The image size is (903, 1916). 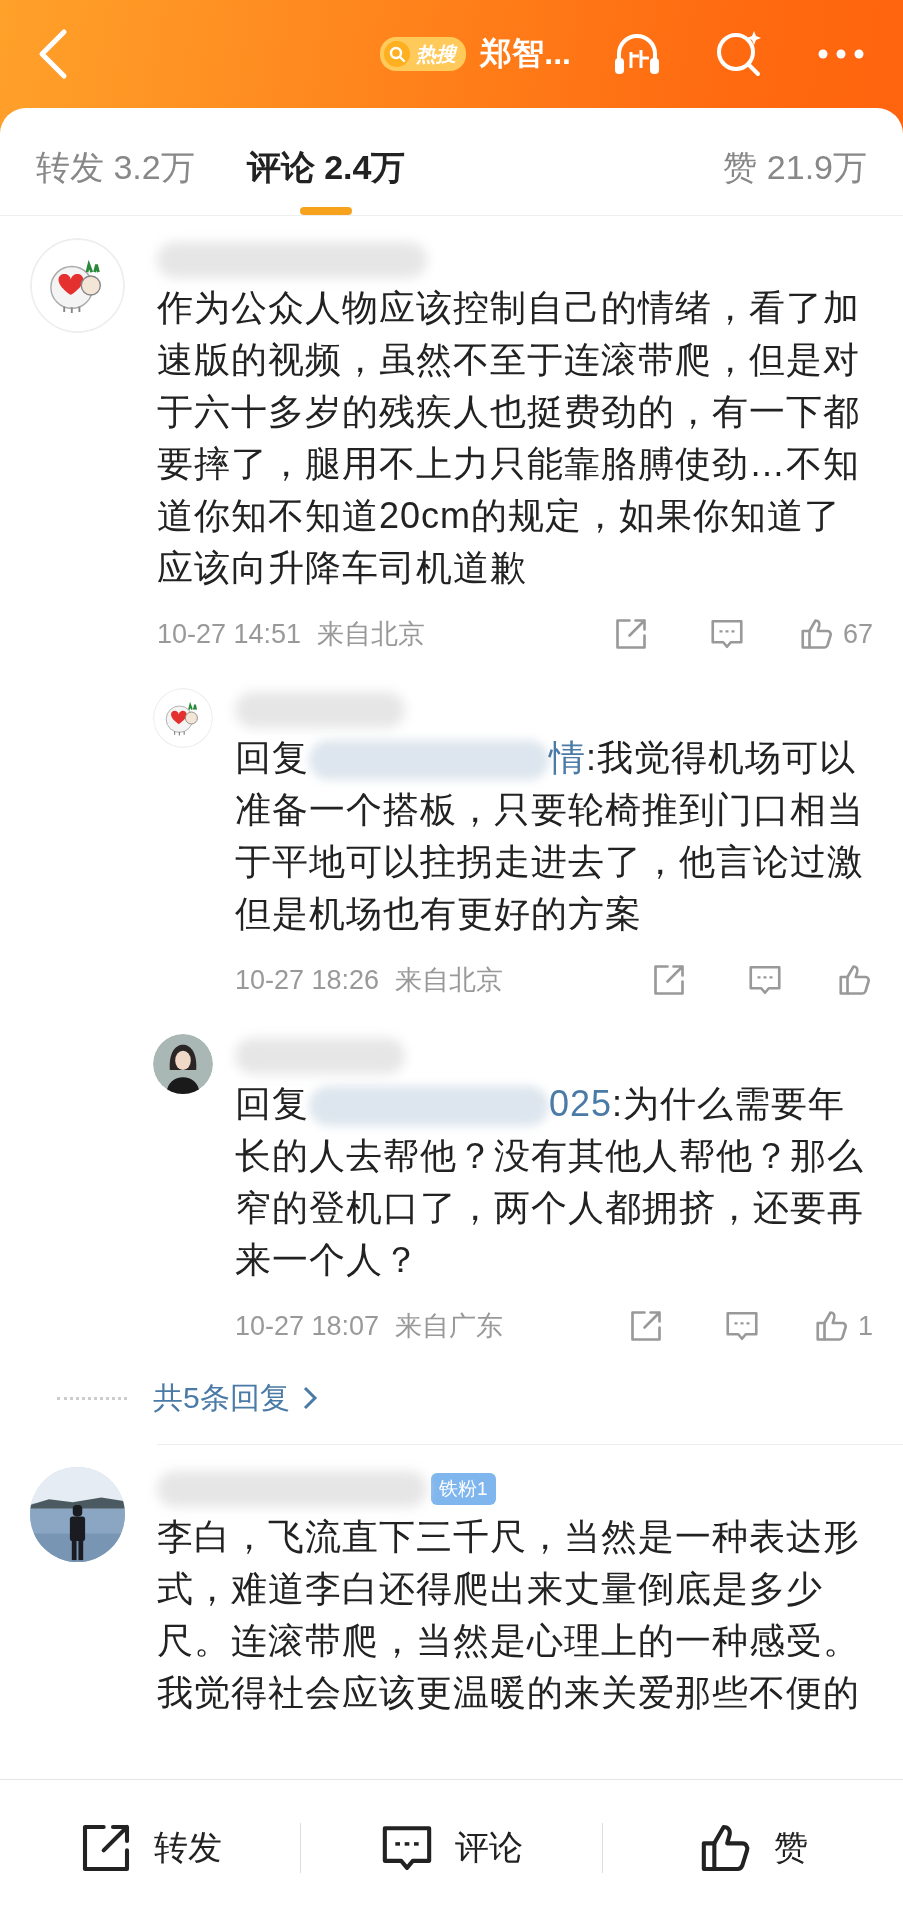 I want to click on like-count: 1, so click(x=865, y=1326).